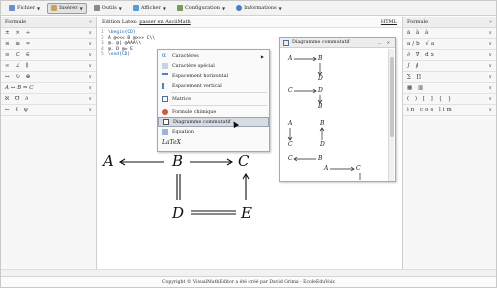 The width and height of the screenshot is (497, 288). Describe the element at coordinates (213, 112) in the screenshot. I see `menu-item-formule-chimique: Formule chimique` at that location.